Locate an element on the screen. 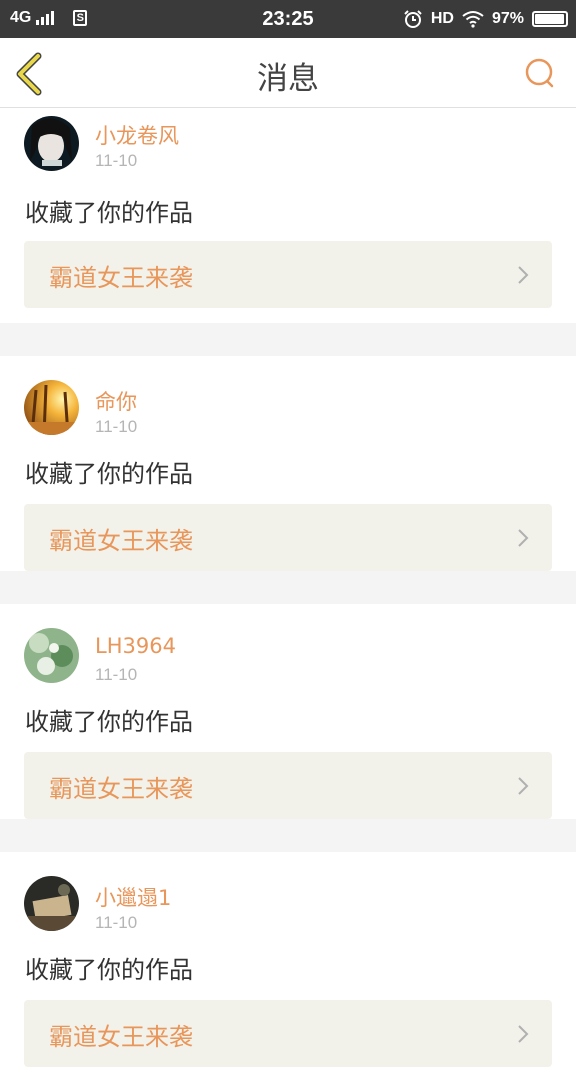 This screenshot has height=1067, width=576. username: 小邋遢1 is located at coordinates (133, 897).